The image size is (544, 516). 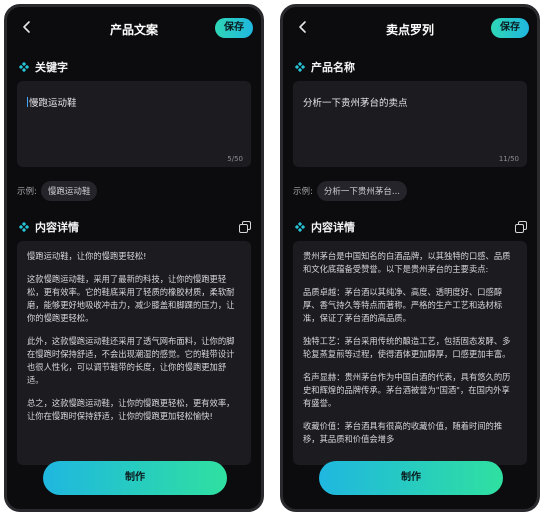 What do you see at coordinates (235, 159) in the screenshot?
I see `char-counter: 5/50` at bounding box center [235, 159].